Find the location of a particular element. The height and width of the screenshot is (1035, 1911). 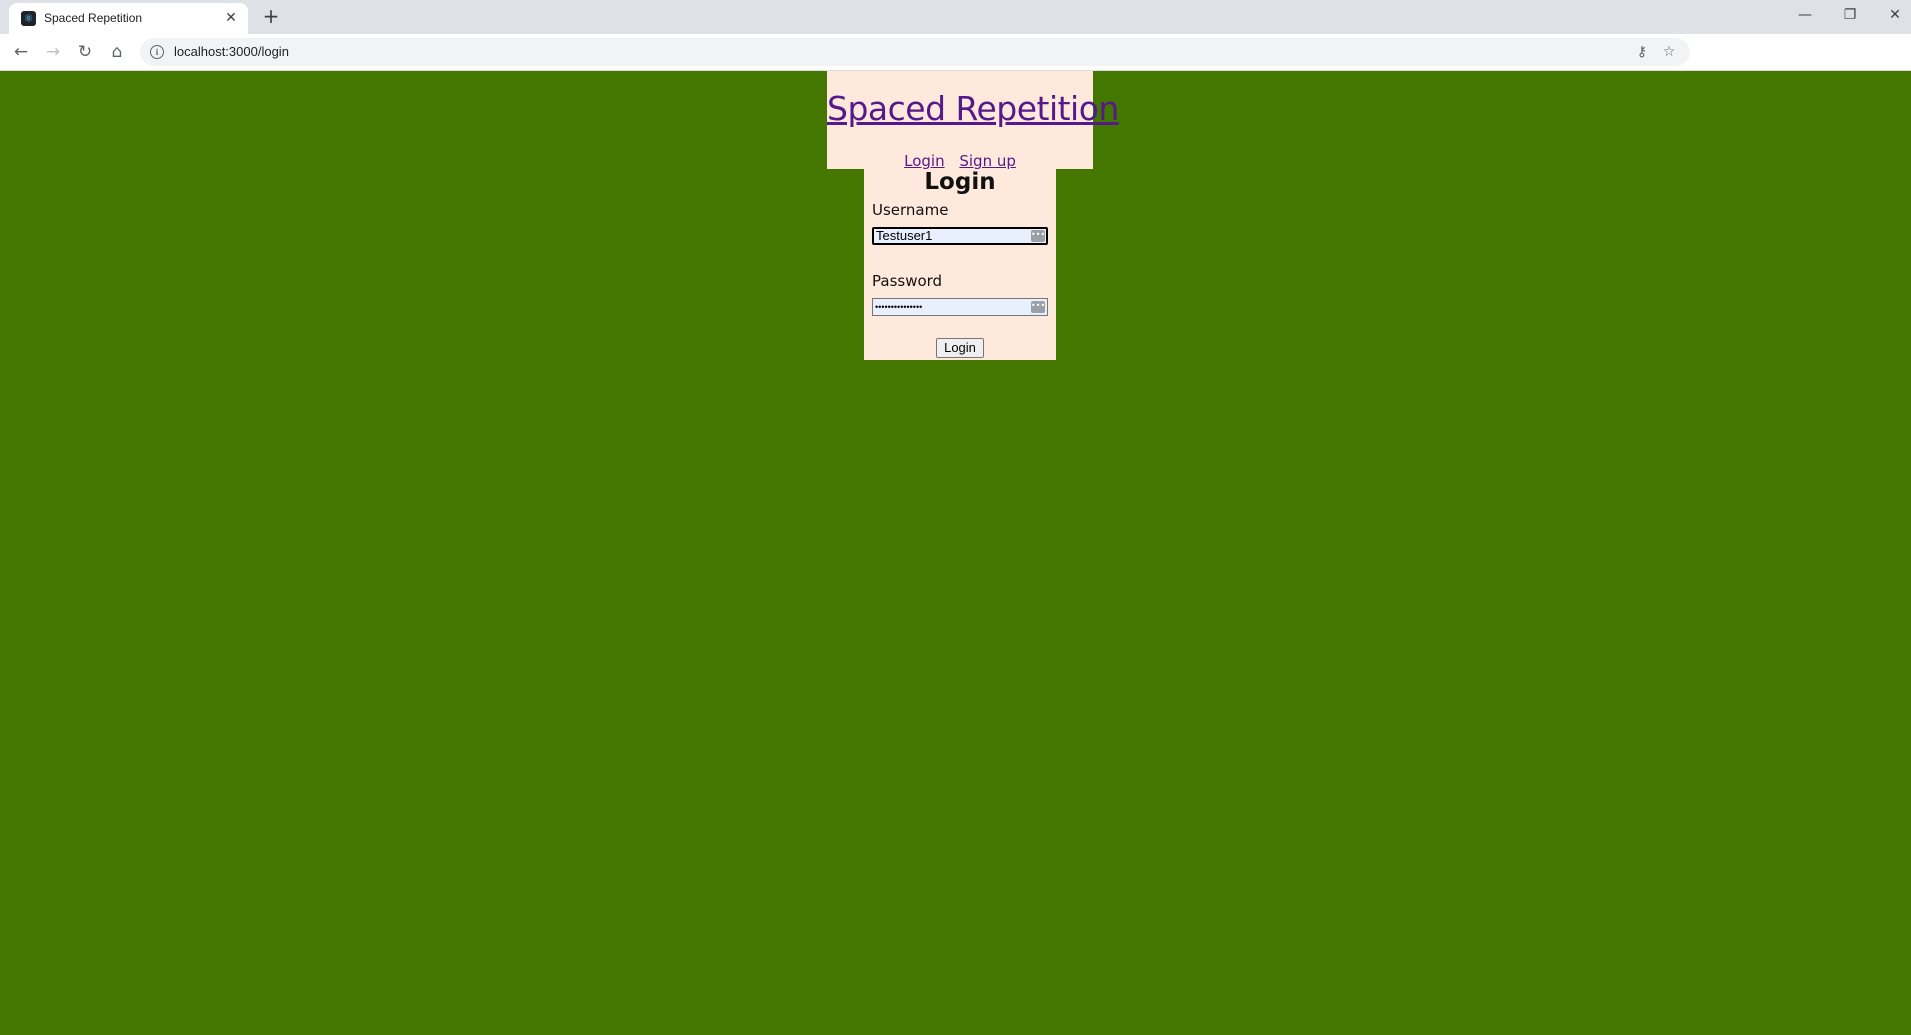

browser-tab-strip: ⚛ Spaced Repetition ✕ + — ❐ ✕ is located at coordinates (955, 17).